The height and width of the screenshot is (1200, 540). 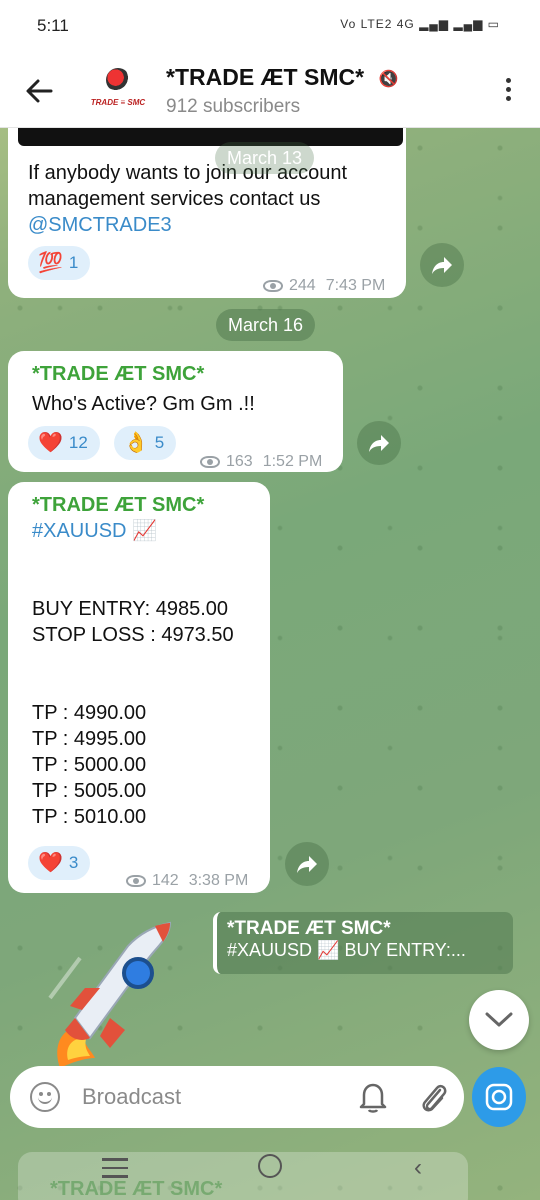 I want to click on rocket-sticker-icon, so click(x=110, y=998).